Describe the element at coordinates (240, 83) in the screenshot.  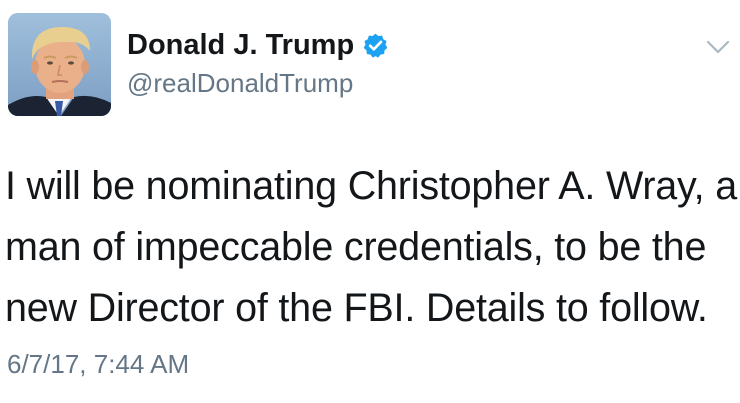
I see `user-handle: @realDonaldTrump` at that location.